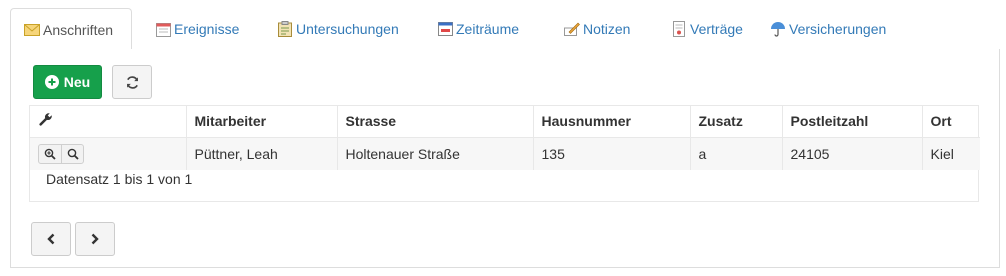  What do you see at coordinates (612, 122) in the screenshot?
I see `column-header-hausnummer: Hausnummer` at bounding box center [612, 122].